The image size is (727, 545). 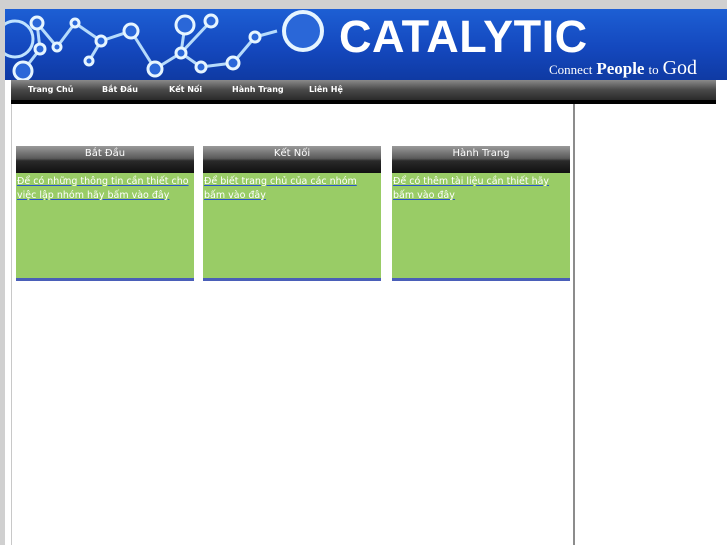 I want to click on panel-title: Kết Nối, so click(x=292, y=153).